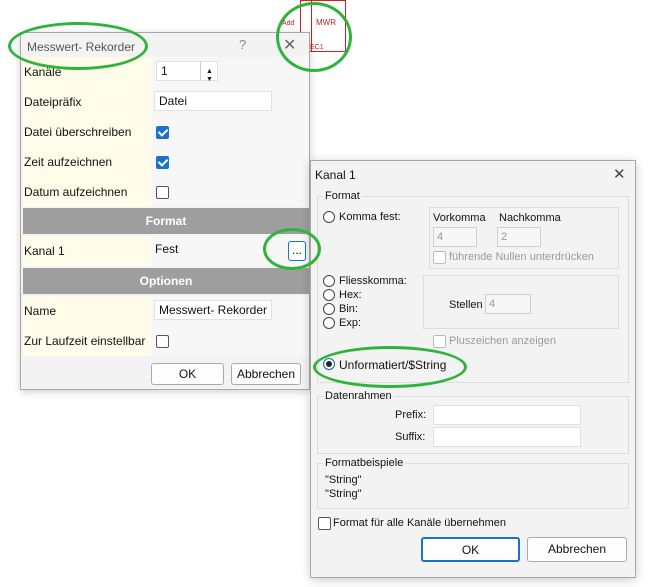 This screenshot has height=587, width=648. What do you see at coordinates (348, 309) in the screenshot?
I see `bin-label: Bin:` at bounding box center [348, 309].